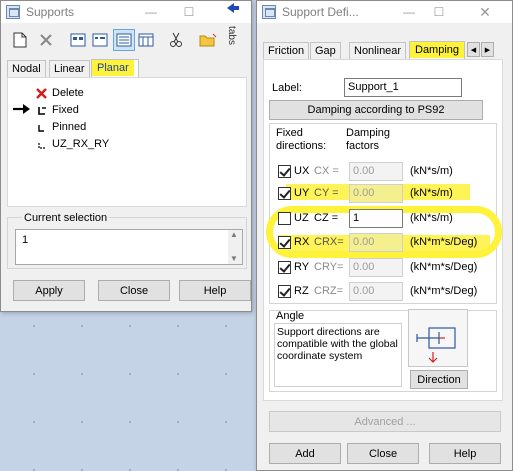 The width and height of the screenshot is (513, 471). What do you see at coordinates (290, 316) in the screenshot?
I see `angle-group-label: Angle` at bounding box center [290, 316].